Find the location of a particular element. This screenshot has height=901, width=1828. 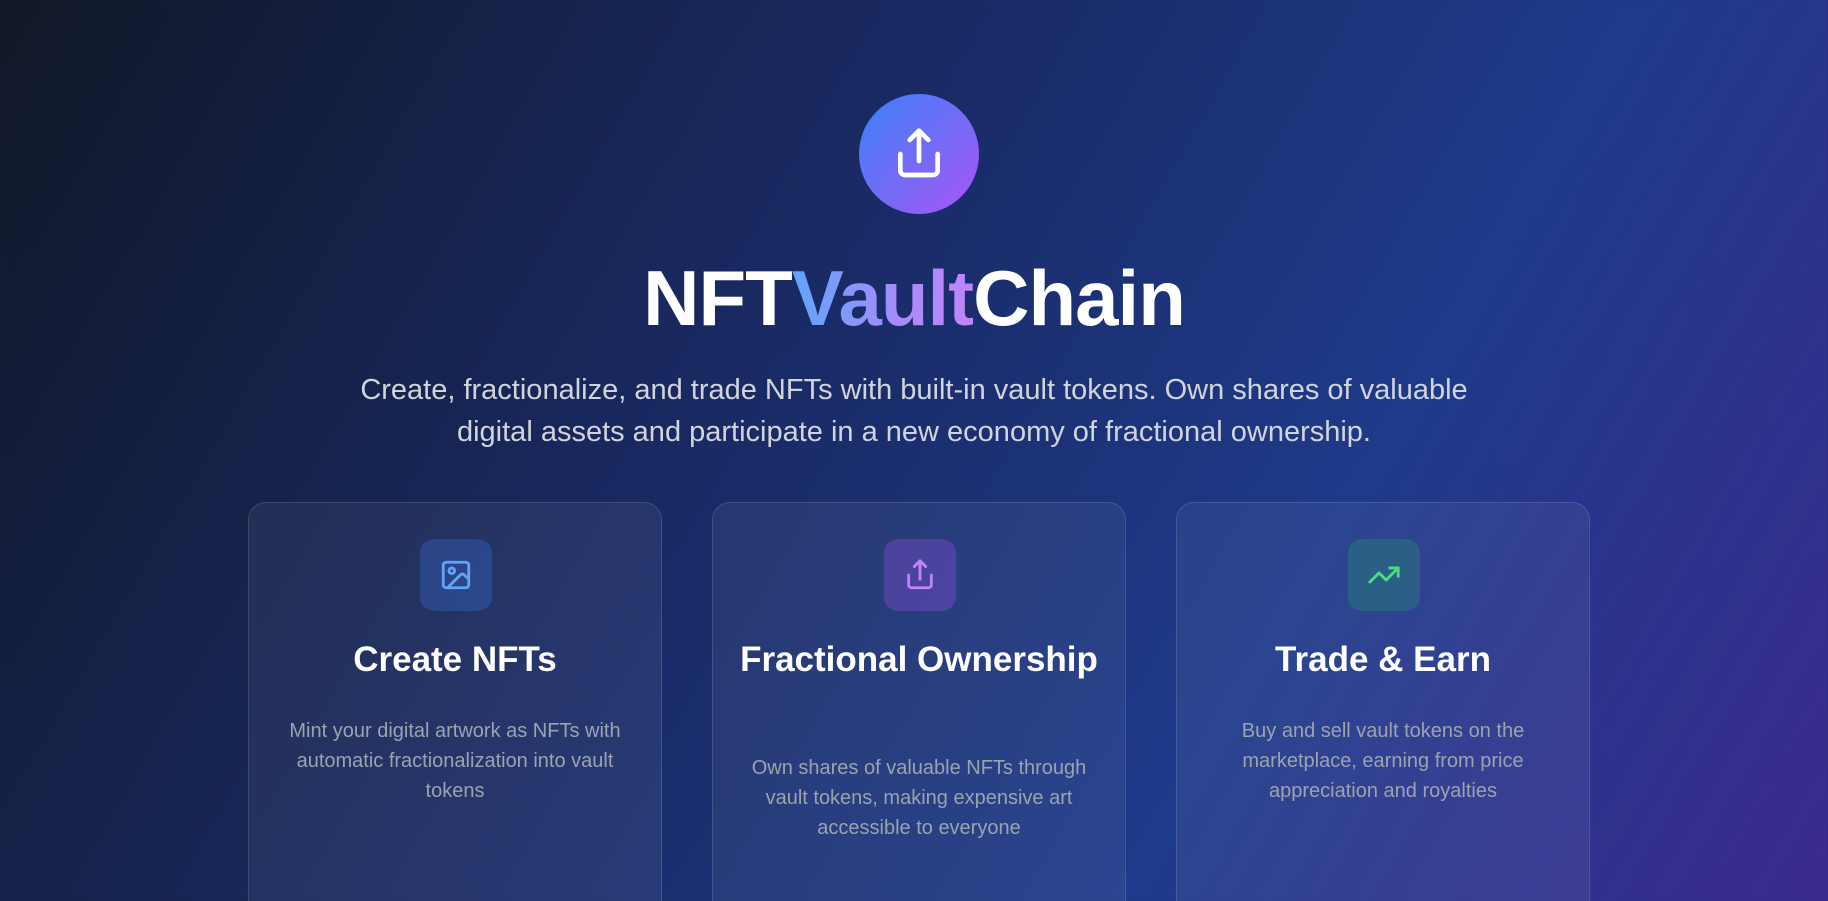

page-title: NFTVaultChain is located at coordinates (914, 298).